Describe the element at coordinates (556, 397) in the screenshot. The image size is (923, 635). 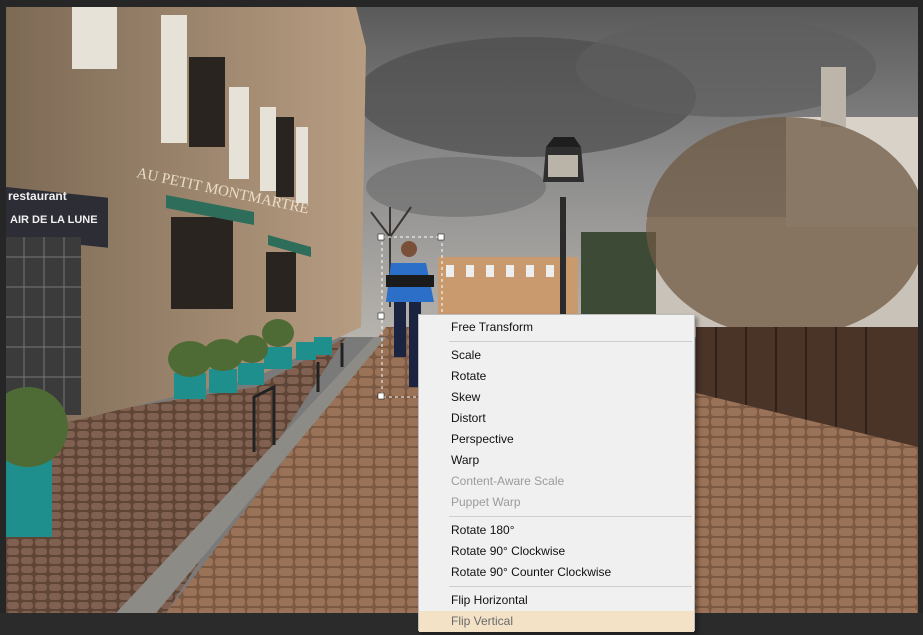
I see `menu-item-skew: Skew` at that location.